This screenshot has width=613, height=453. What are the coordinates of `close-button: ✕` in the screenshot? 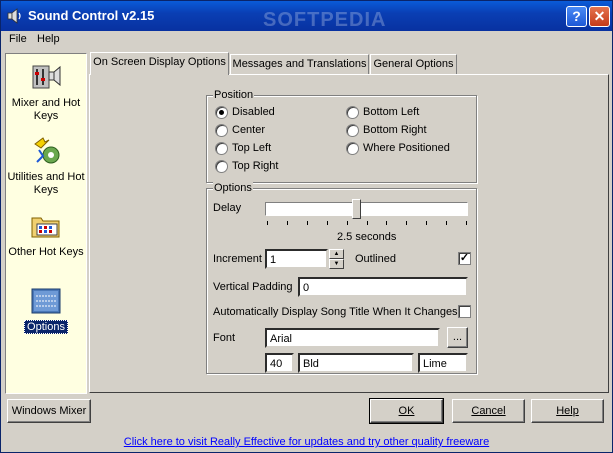 It's located at (599, 16).